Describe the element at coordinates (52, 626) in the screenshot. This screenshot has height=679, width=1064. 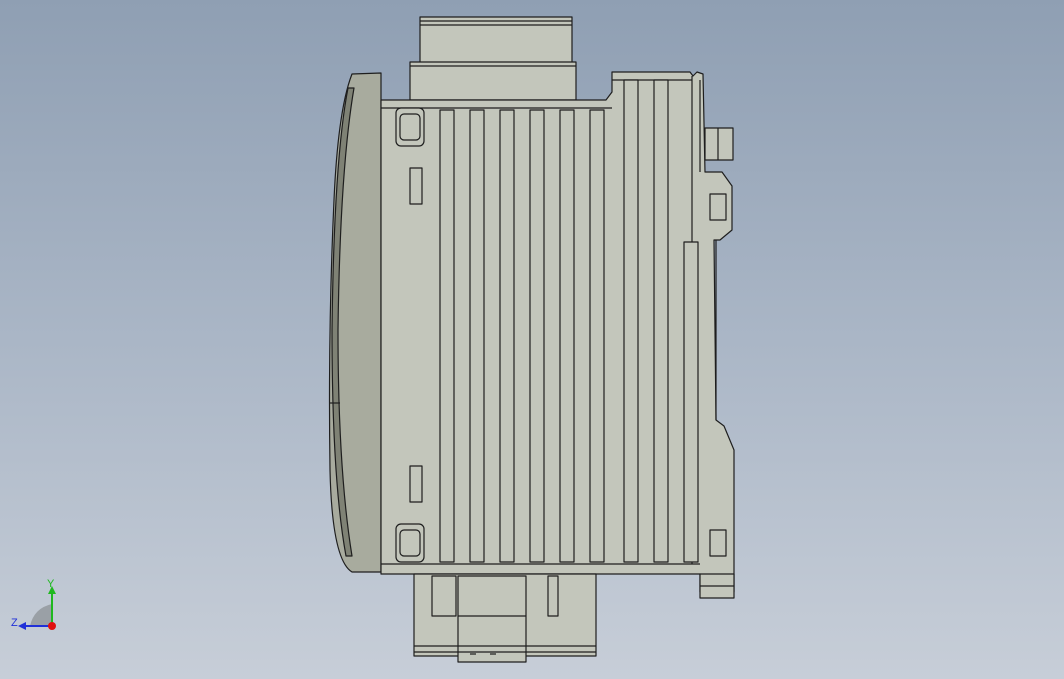
I see `x-axis-dot-icon` at that location.